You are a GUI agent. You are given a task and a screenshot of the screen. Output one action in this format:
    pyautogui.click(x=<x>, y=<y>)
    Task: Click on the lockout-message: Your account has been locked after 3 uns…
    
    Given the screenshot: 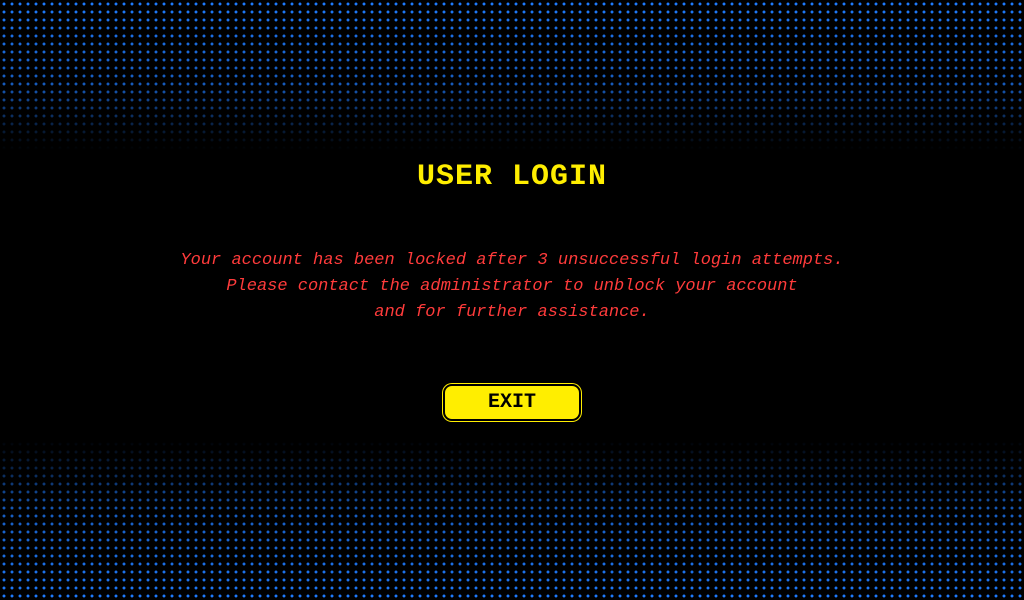 What is the action you would take?
    pyautogui.click(x=512, y=287)
    